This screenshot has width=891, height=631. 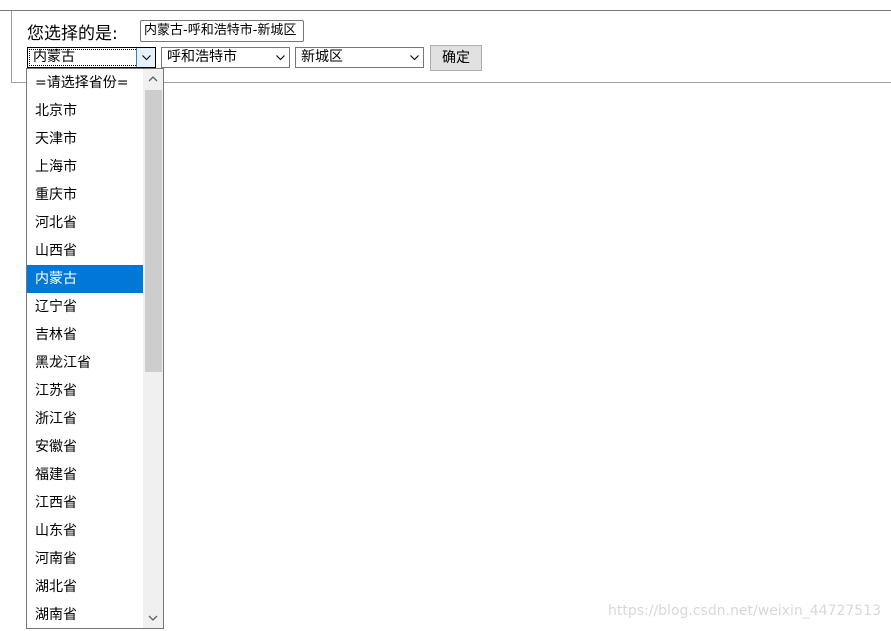 What do you see at coordinates (202, 57) in the screenshot?
I see `city-select-value: 呼和浩特市` at bounding box center [202, 57].